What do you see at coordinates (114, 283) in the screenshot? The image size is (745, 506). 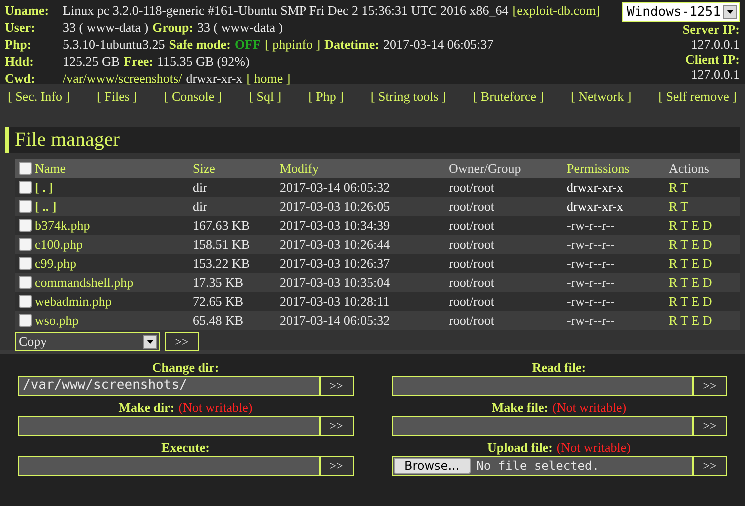 I see `file-name: commandshell.php` at bounding box center [114, 283].